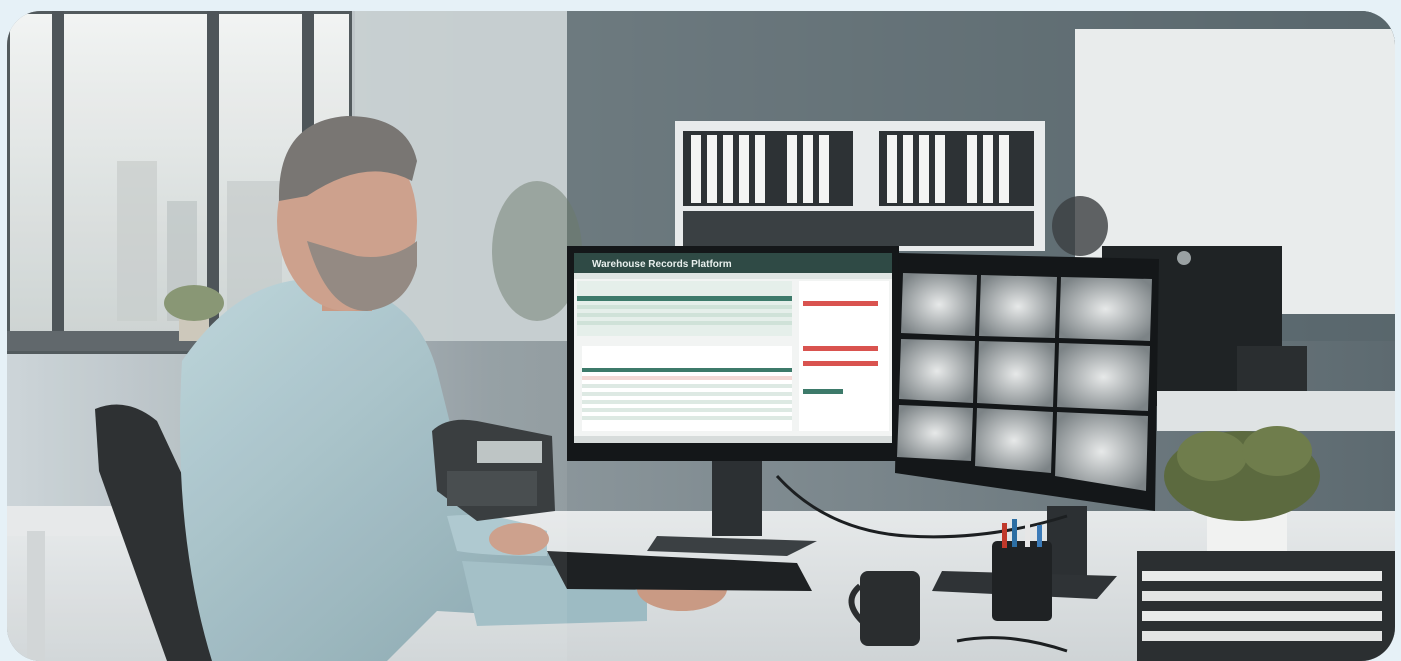 This screenshot has height=661, width=1401. I want to click on camera-grid, so click(1024, 382).